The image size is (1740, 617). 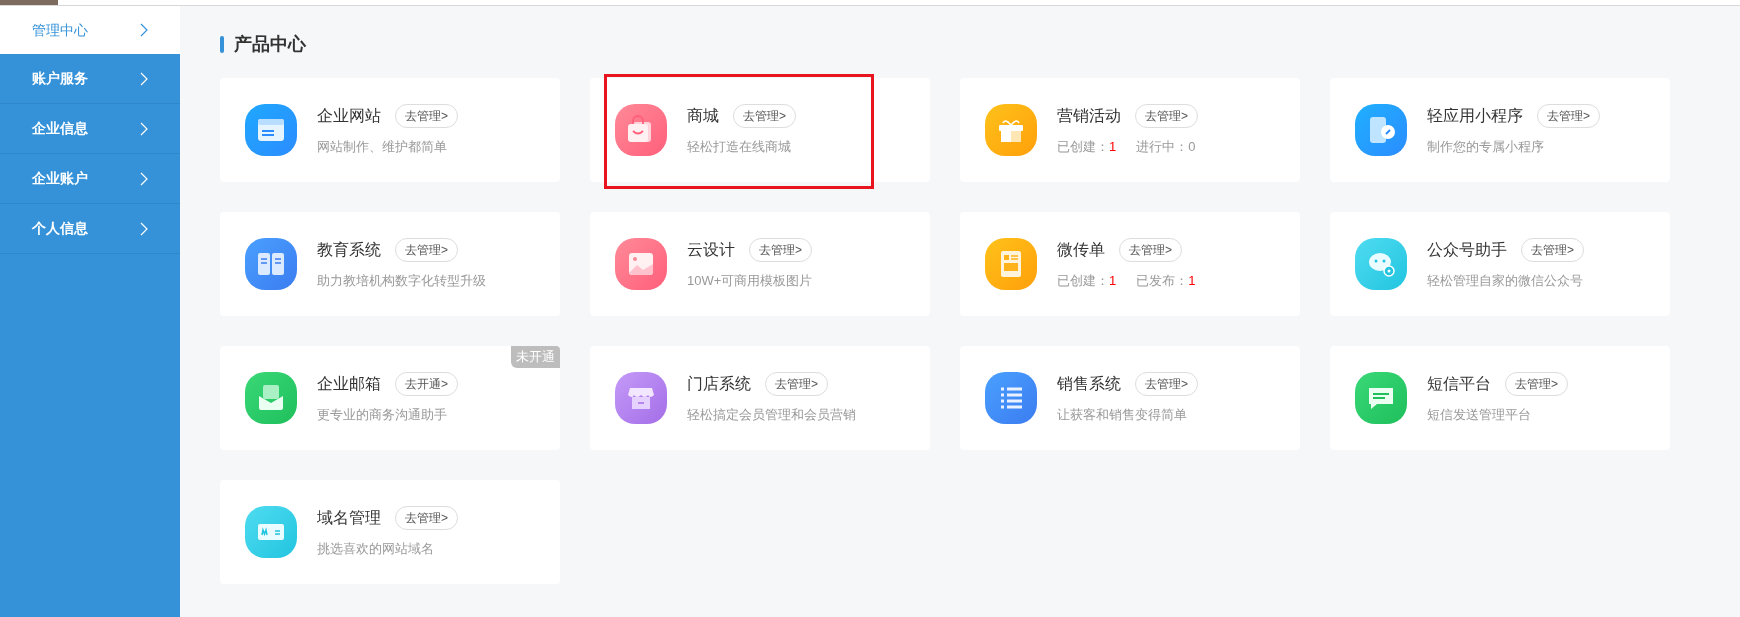 What do you see at coordinates (719, 383) in the screenshot?
I see `product-title: 门店系统` at bounding box center [719, 383].